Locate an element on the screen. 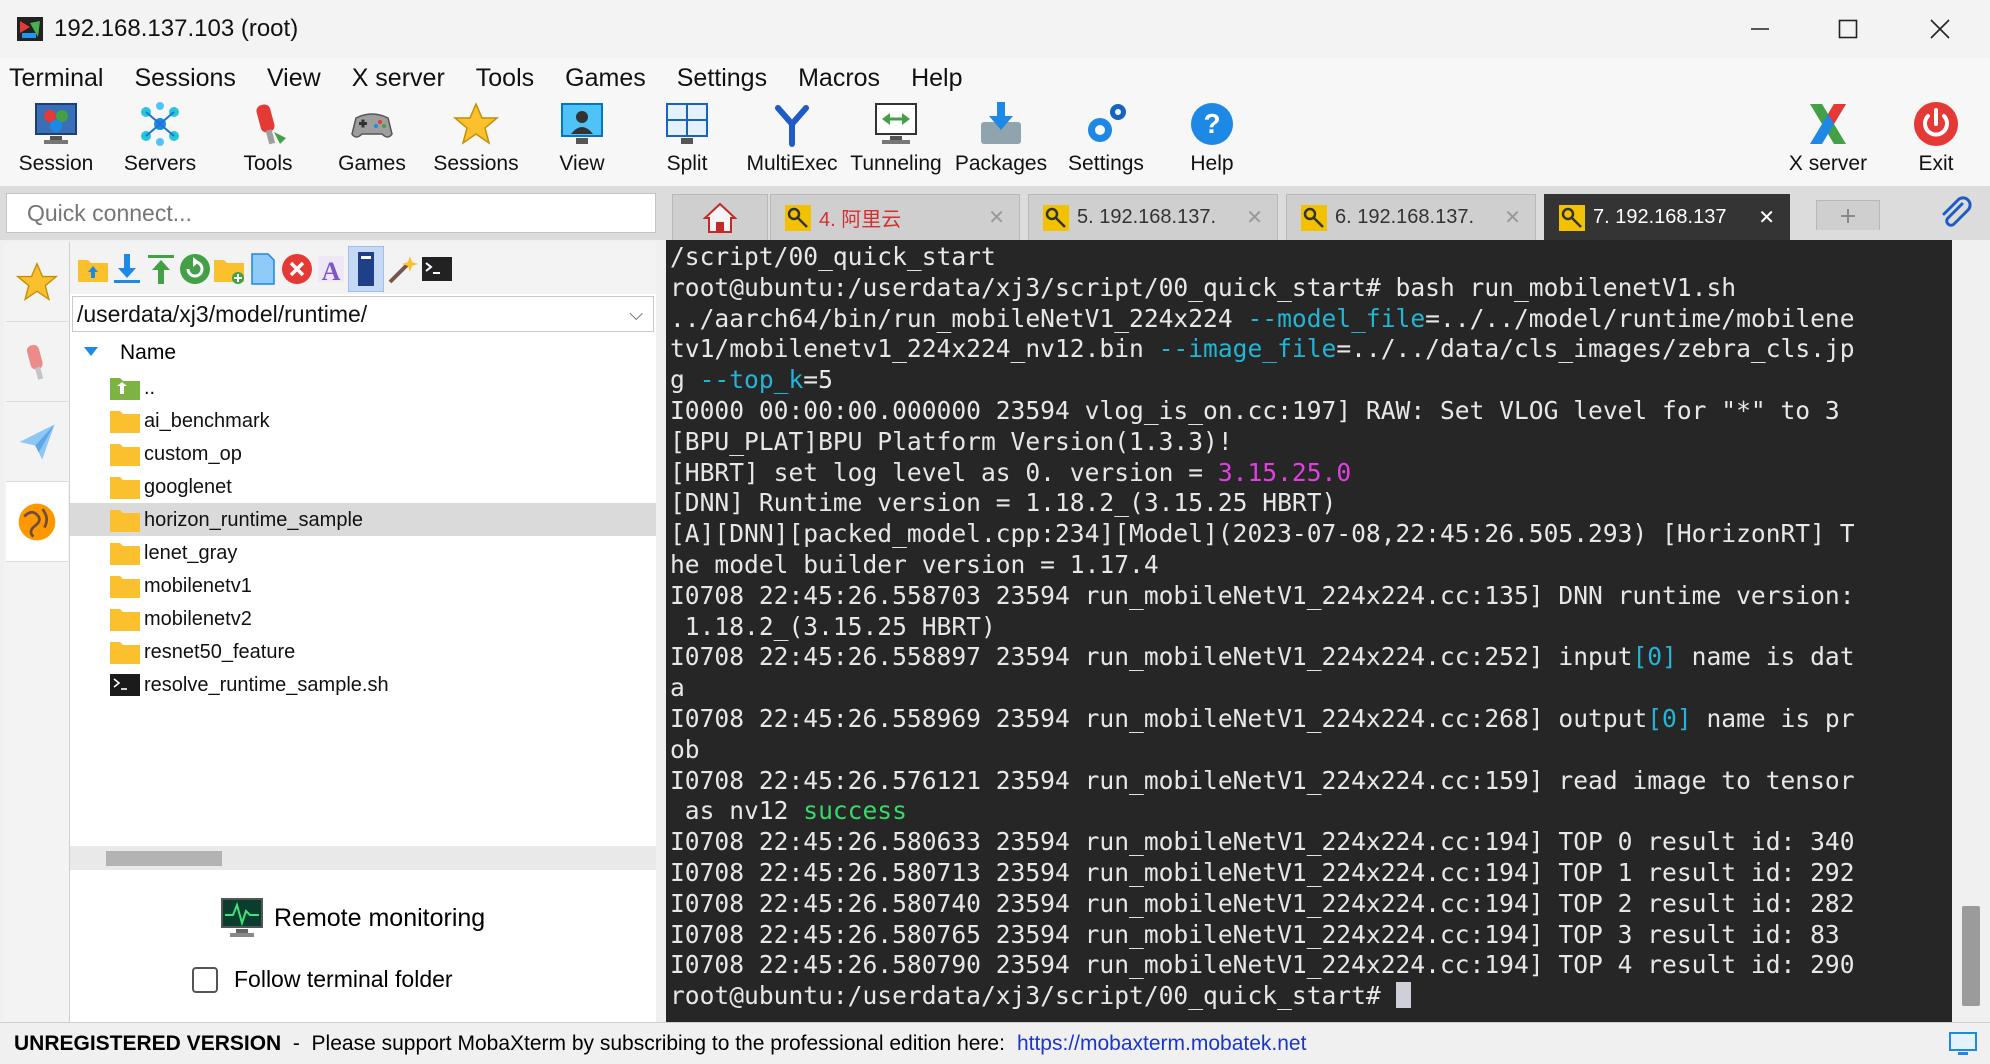  tab-session-5: 5. 192.168.137. ✕ is located at coordinates (1153, 217).